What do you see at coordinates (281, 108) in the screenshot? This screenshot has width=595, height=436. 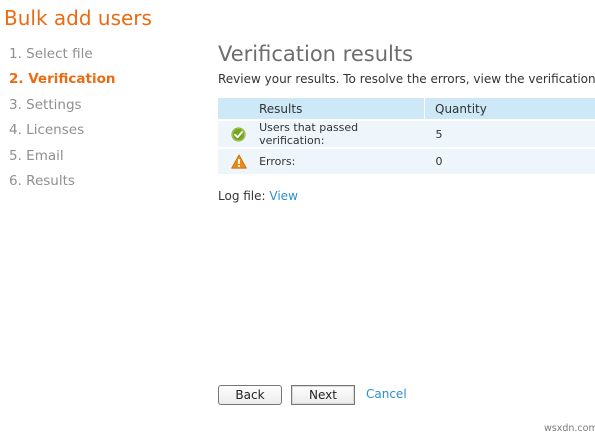 I see `column-header-results: Results` at bounding box center [281, 108].